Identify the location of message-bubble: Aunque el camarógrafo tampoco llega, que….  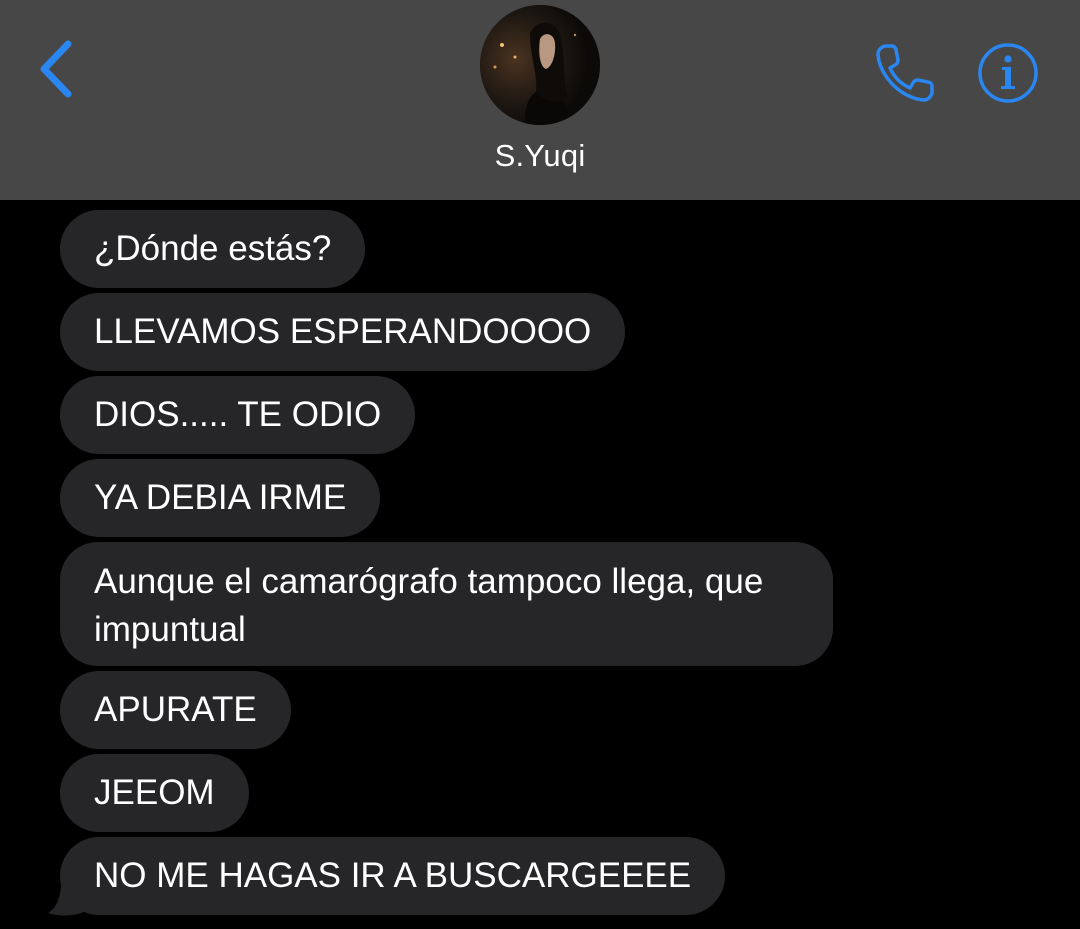
(446, 604).